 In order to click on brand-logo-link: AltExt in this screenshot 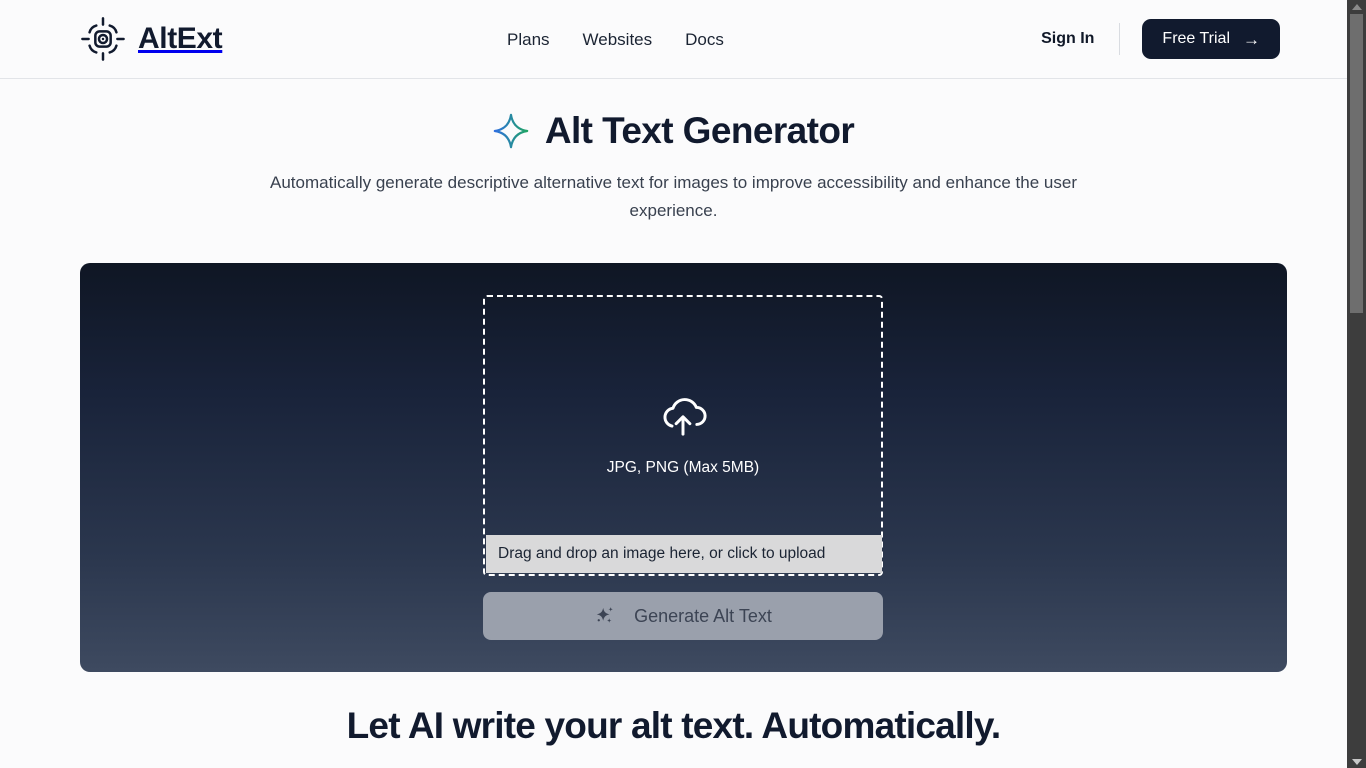, I will do `click(151, 39)`.